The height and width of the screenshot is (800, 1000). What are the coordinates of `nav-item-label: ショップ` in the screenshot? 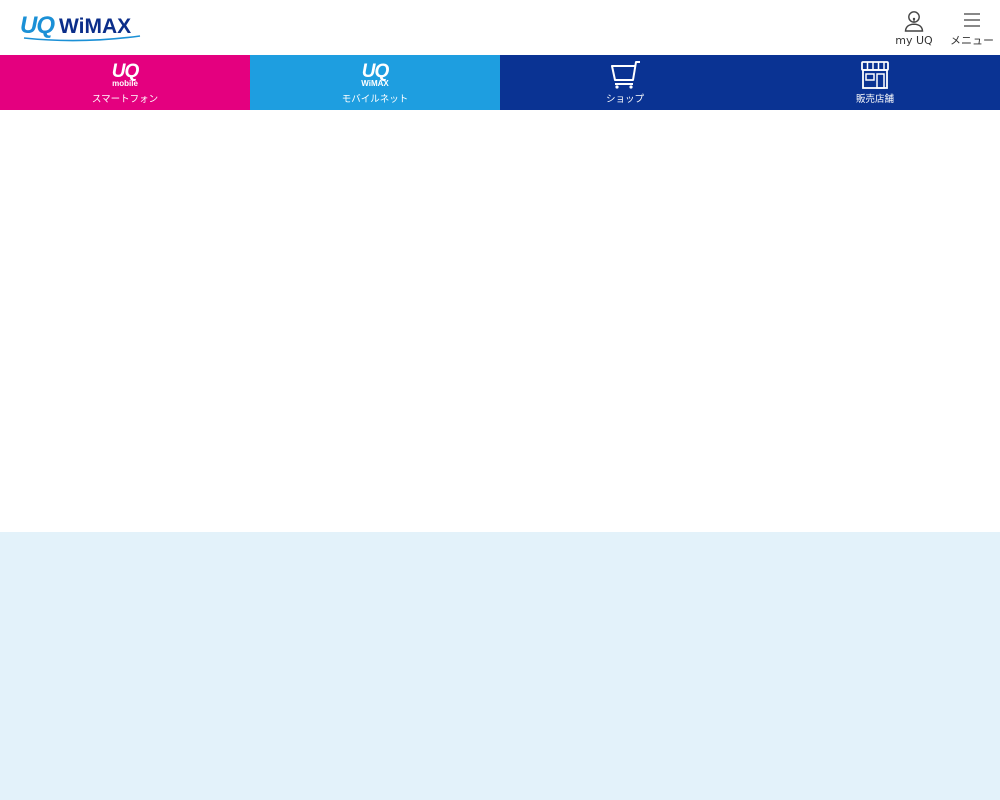 It's located at (624, 99).